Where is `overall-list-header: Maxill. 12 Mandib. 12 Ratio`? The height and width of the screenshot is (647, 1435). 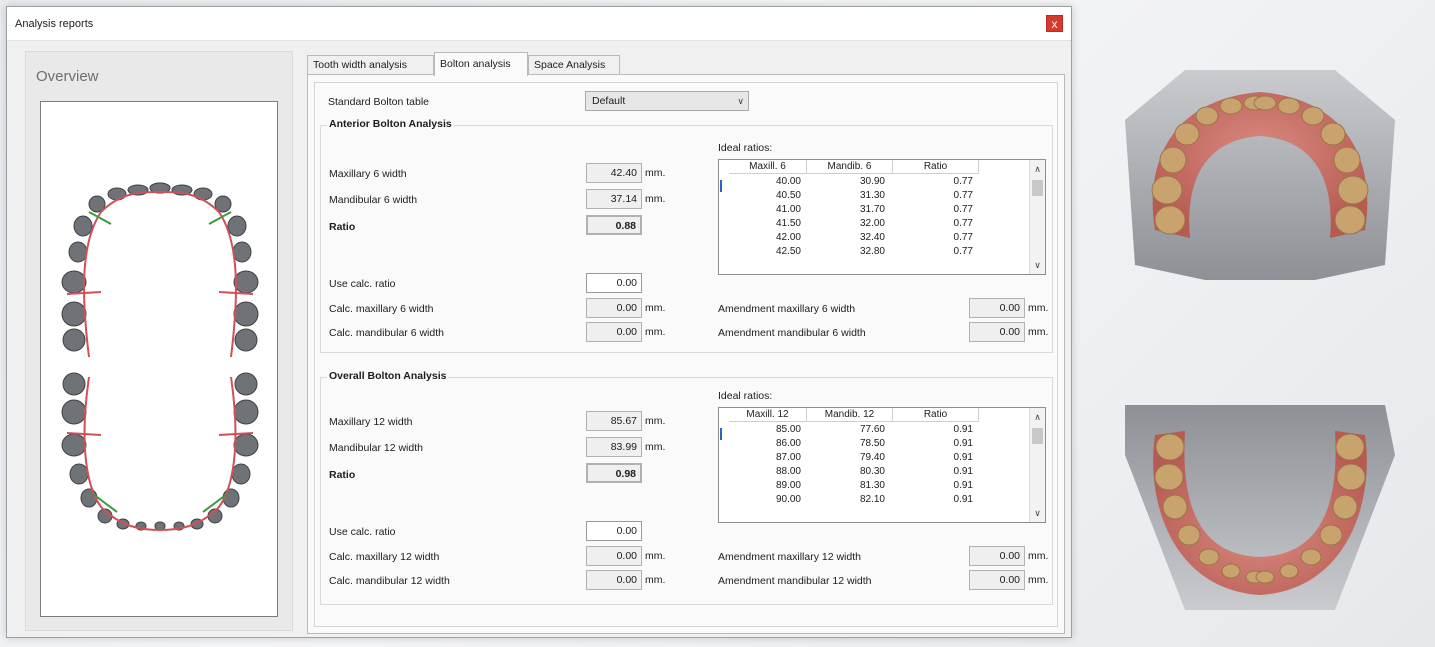
overall-list-header: Maxill. 12 Mandib. 12 Ratio is located at coordinates (874, 415).